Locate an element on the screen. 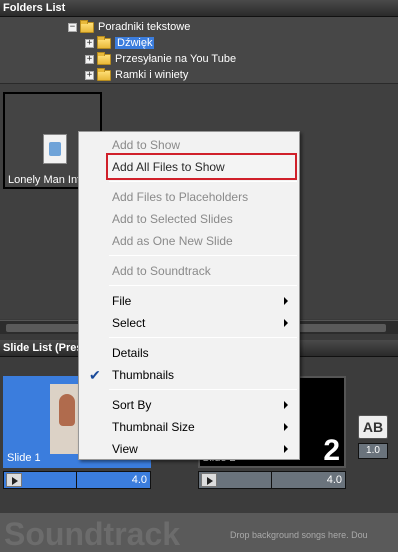 The image size is (398, 552). tree-item-label: Poradniki tekstowe is located at coordinates (144, 27).